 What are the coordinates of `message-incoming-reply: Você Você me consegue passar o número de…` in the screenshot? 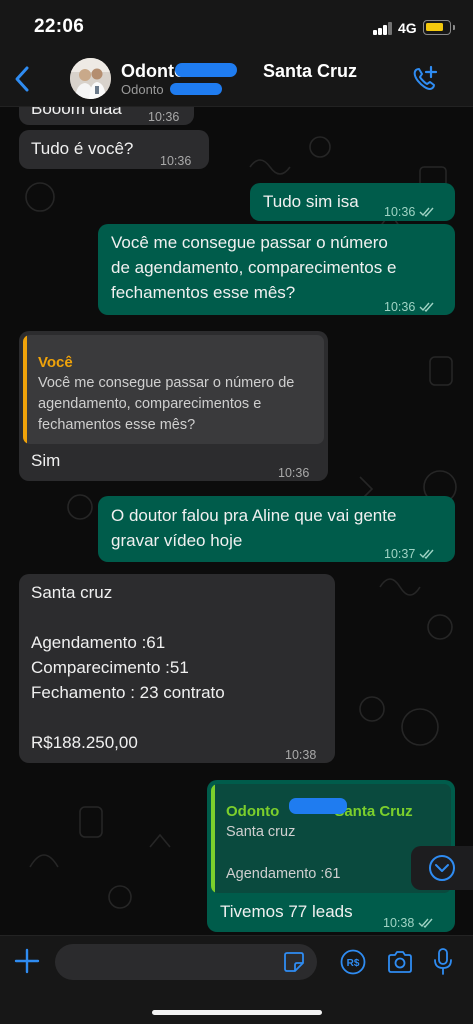 It's located at (173, 406).